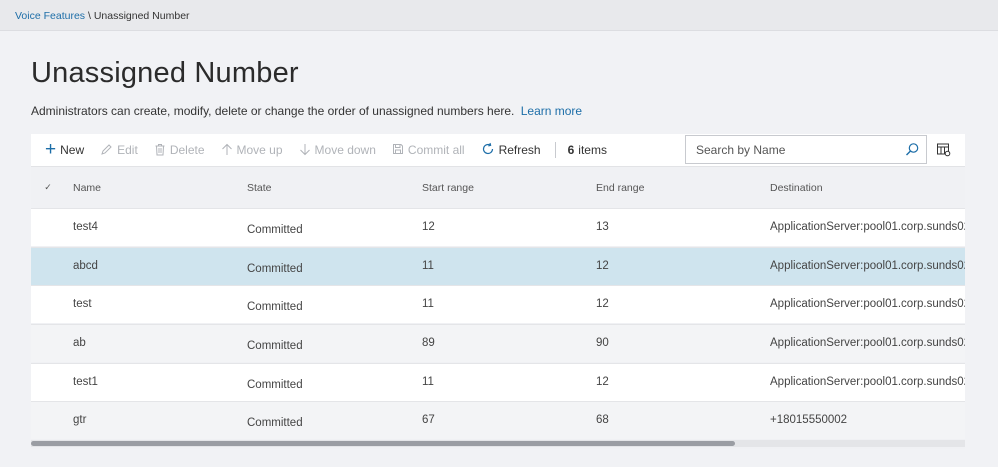  Describe the element at coordinates (48, 187) in the screenshot. I see `checkmark-icon: ✓` at that location.